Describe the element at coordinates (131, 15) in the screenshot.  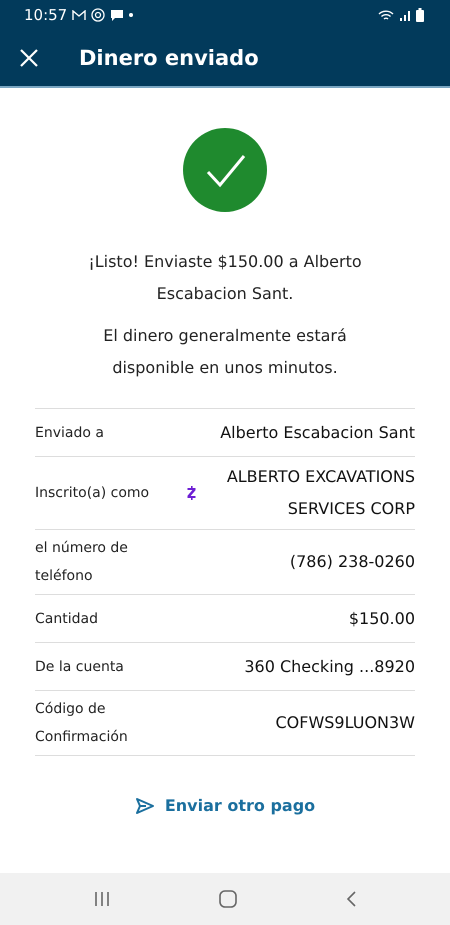
I see `dot-icon` at that location.